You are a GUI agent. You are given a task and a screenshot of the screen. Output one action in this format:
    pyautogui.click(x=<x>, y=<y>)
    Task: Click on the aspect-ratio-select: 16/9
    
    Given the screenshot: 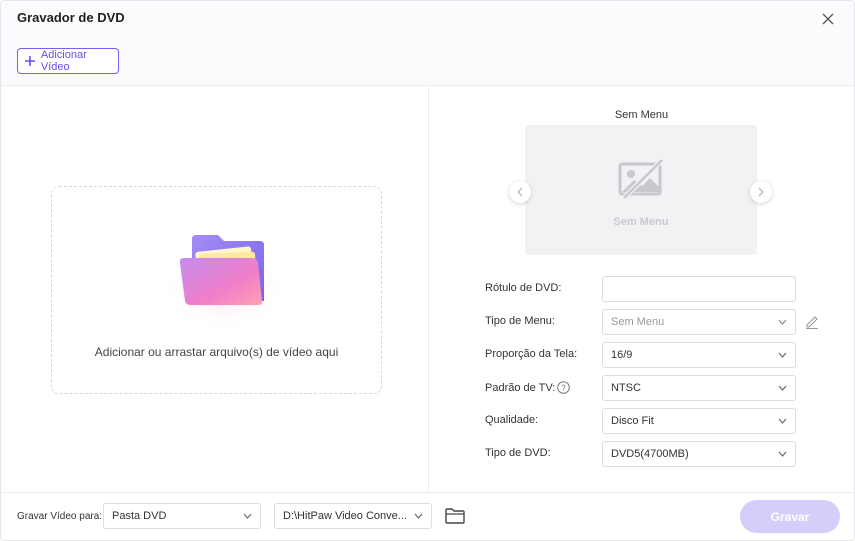 What is the action you would take?
    pyautogui.click(x=699, y=355)
    